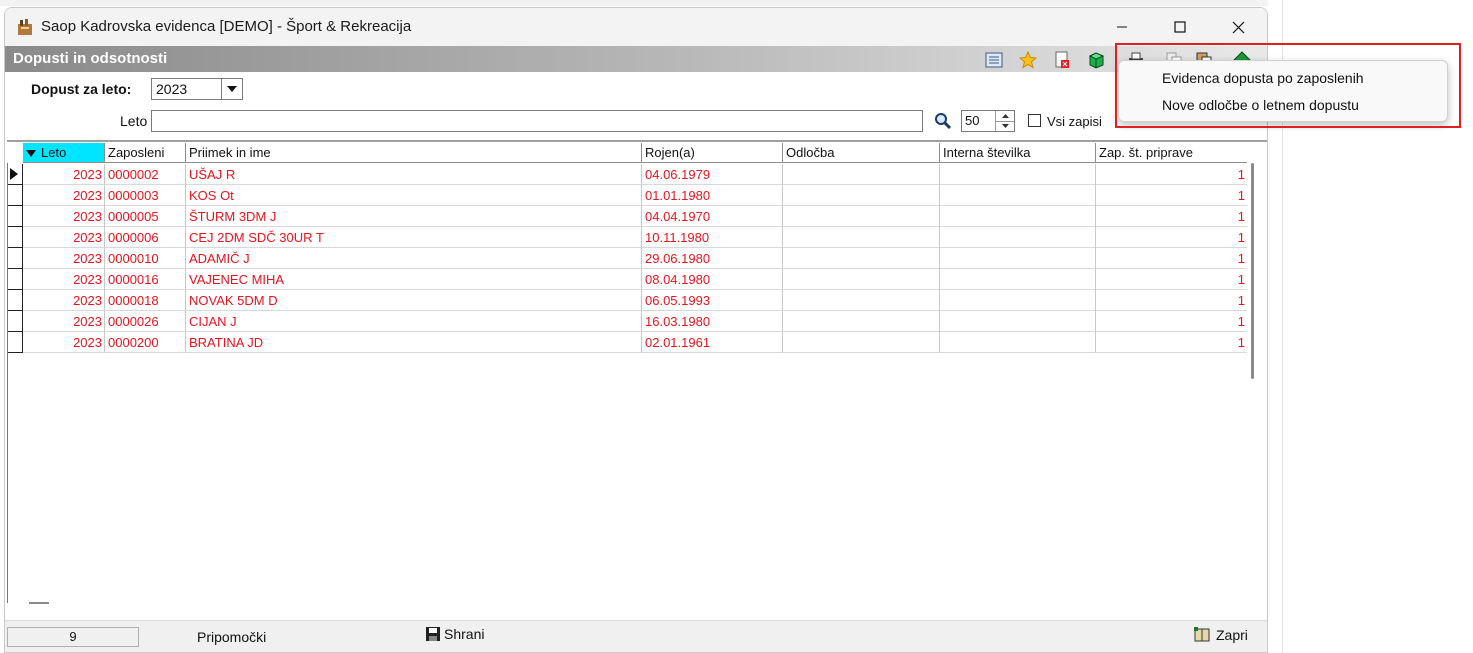  Describe the element at coordinates (145, 279) in the screenshot. I see `cell-zaposleni: 0000016` at that location.